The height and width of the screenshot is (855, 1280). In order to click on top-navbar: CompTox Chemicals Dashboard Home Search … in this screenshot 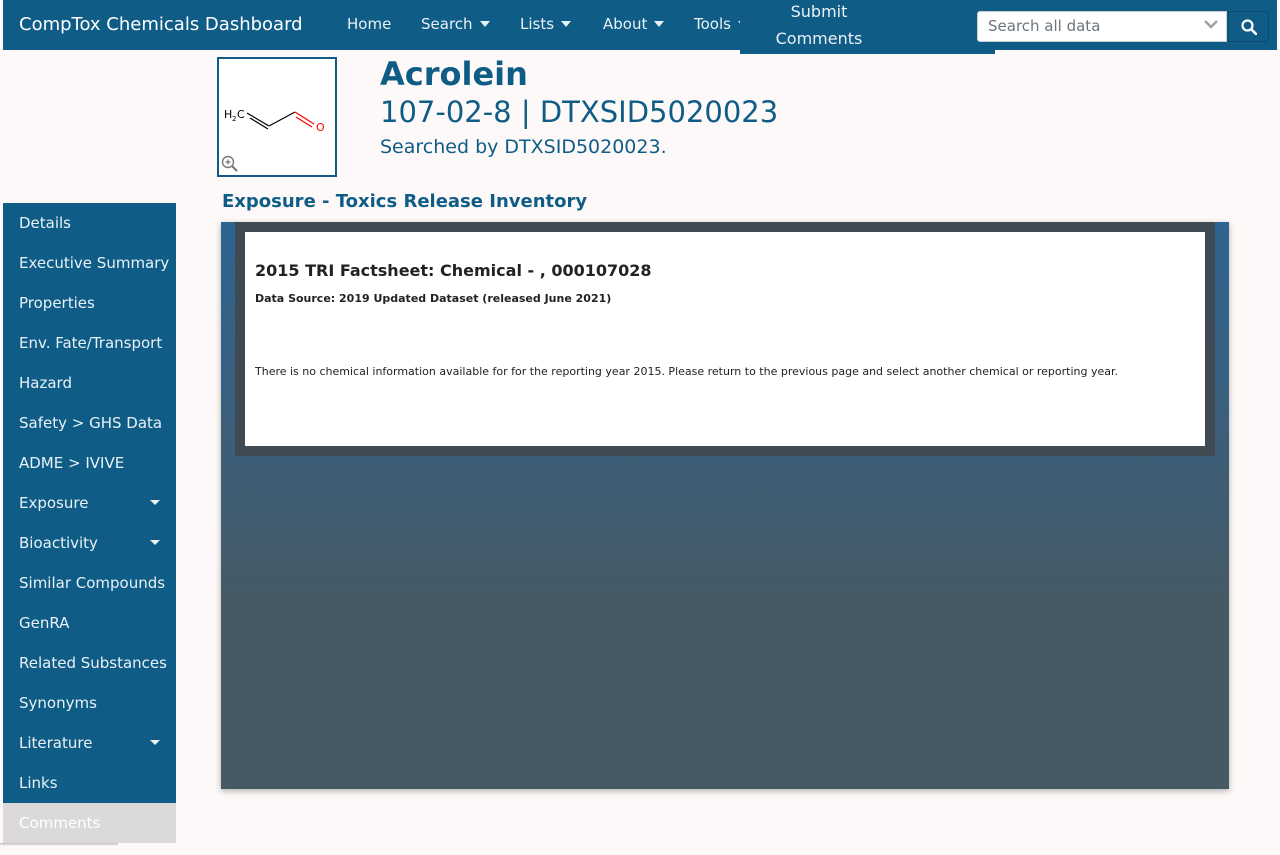, I will do `click(640, 27)`.